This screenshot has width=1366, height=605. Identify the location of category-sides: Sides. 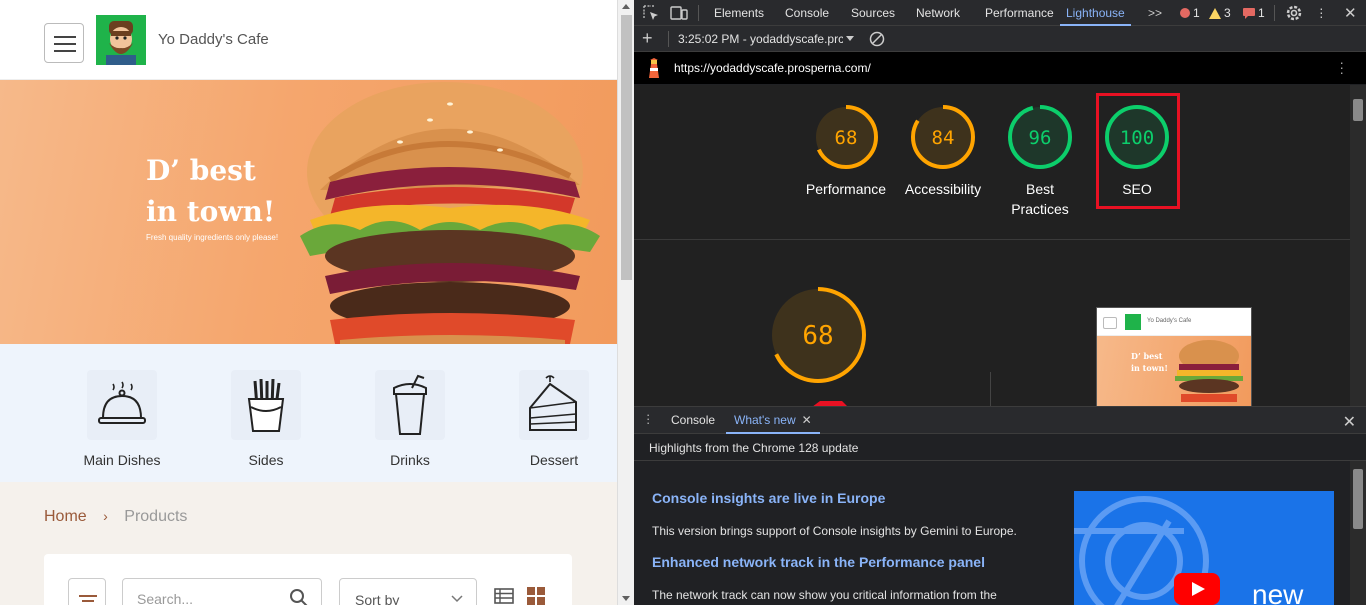
(266, 419).